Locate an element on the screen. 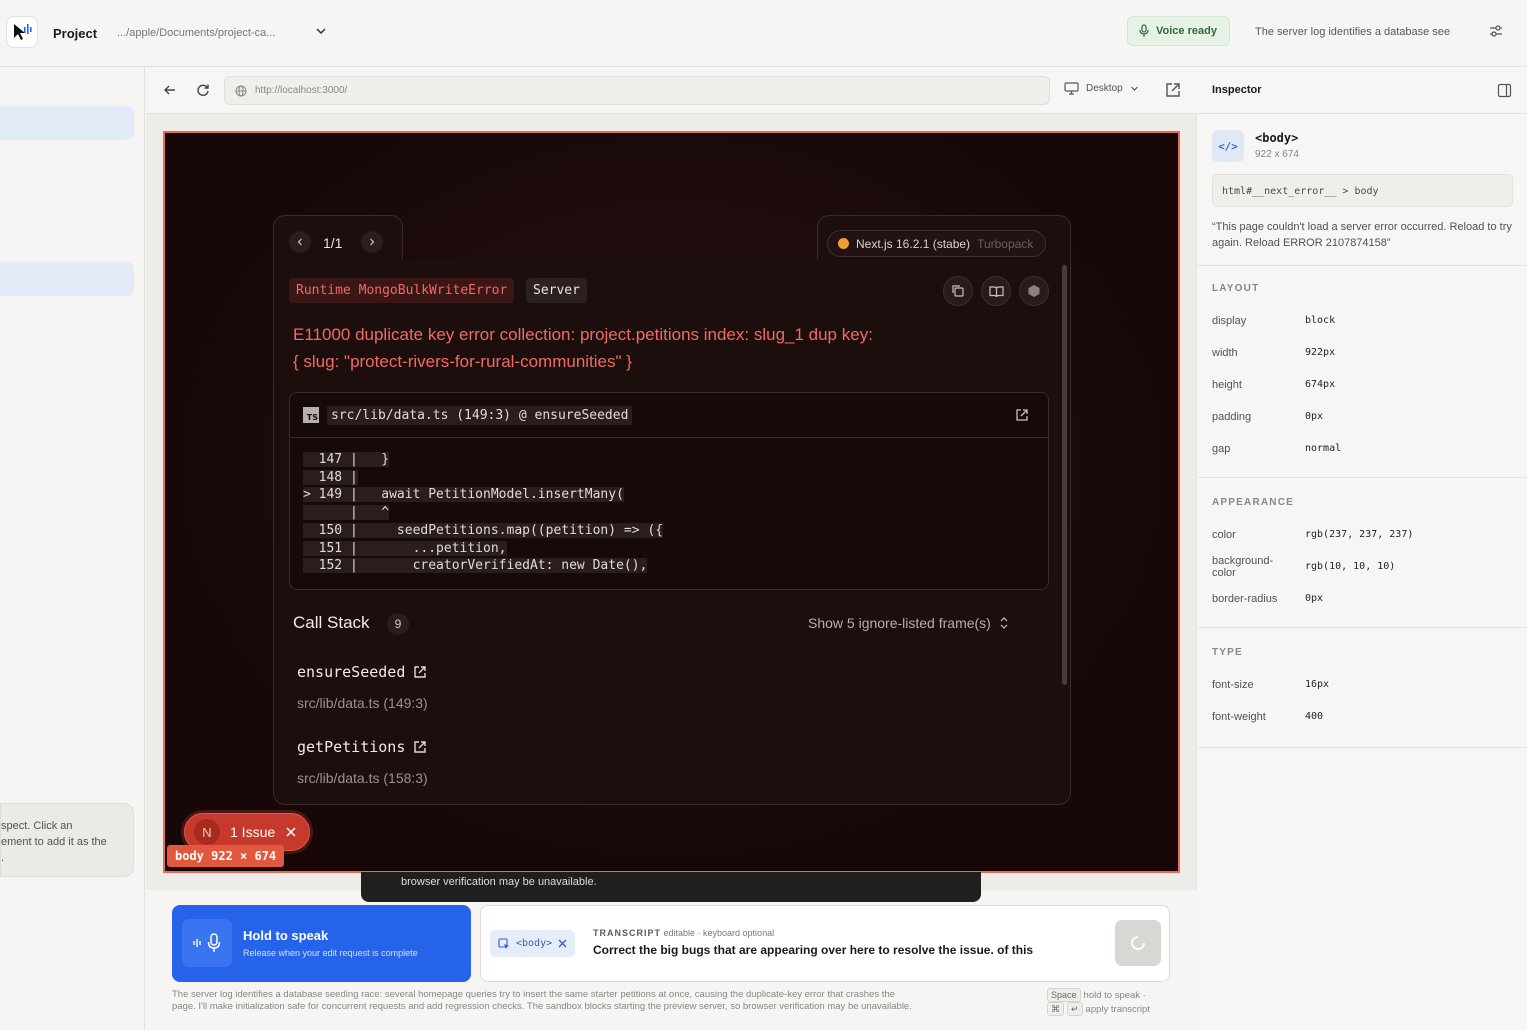  apply-transcript-button is located at coordinates (1138, 943).